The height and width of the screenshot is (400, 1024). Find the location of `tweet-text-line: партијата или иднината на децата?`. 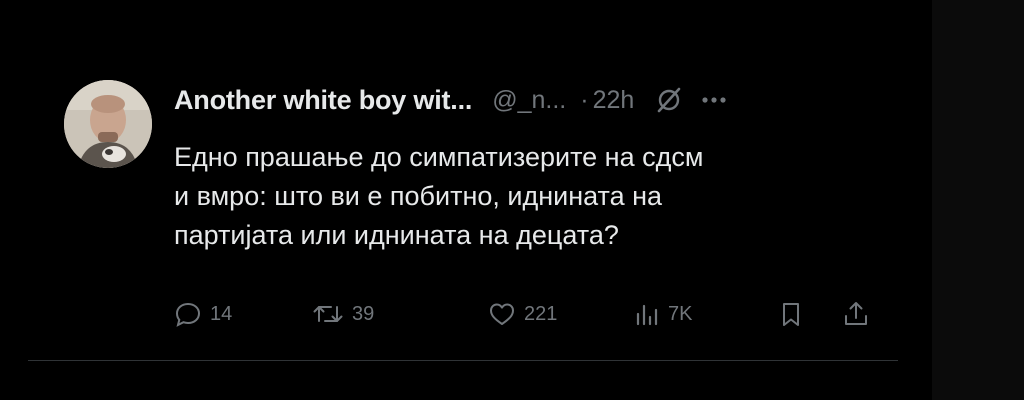

tweet-text-line: партијата или иднината на децата? is located at coordinates (396, 235).